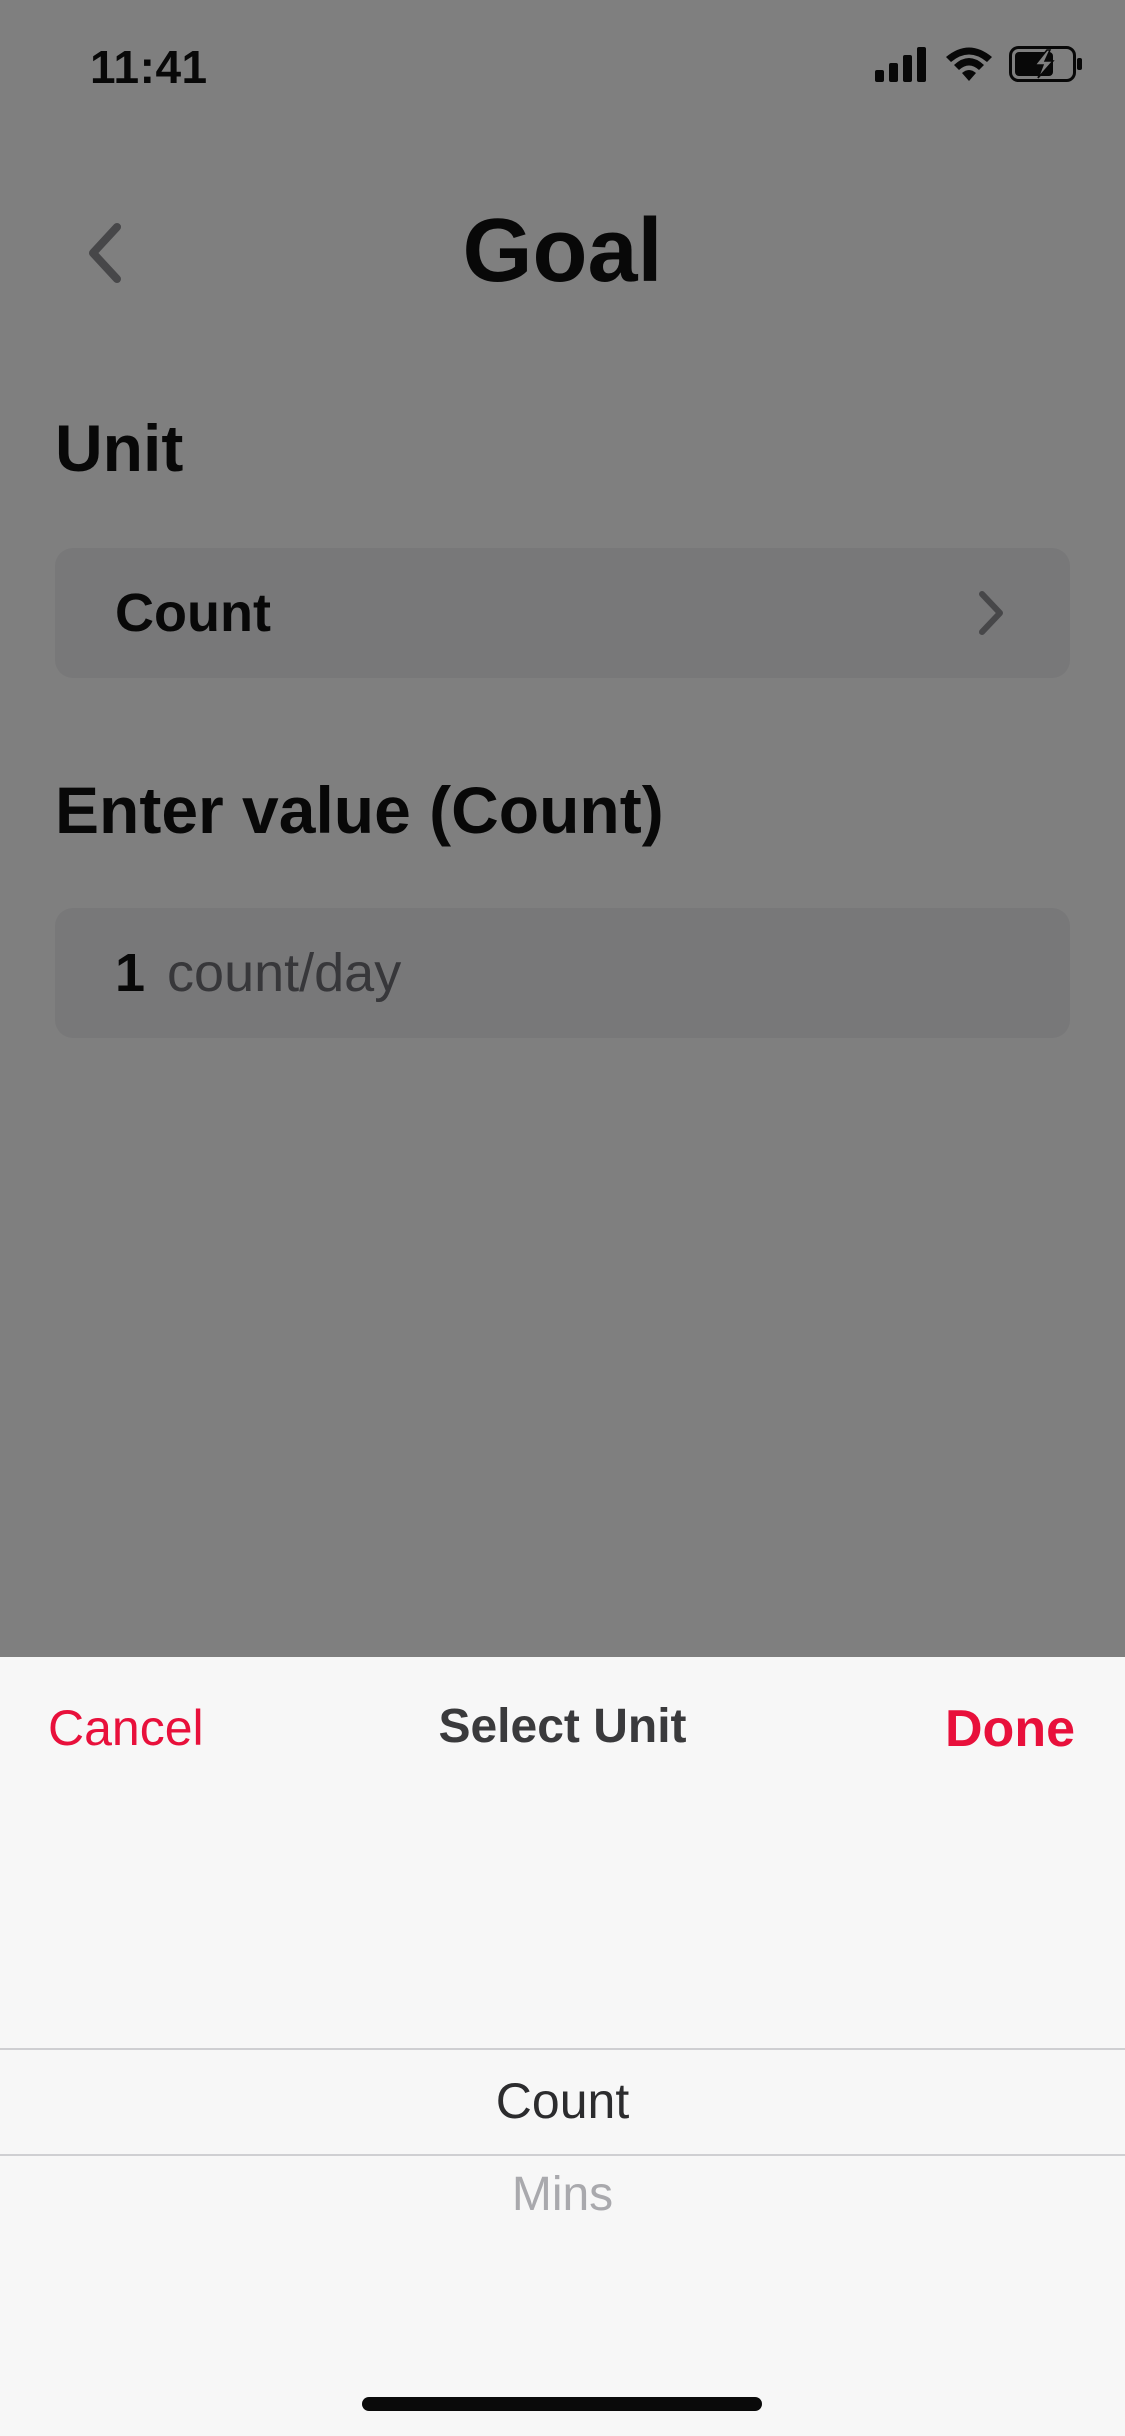 Image resolution: width=1125 pixels, height=2436 pixels. I want to click on cancel-button: Cancel, so click(126, 1728).